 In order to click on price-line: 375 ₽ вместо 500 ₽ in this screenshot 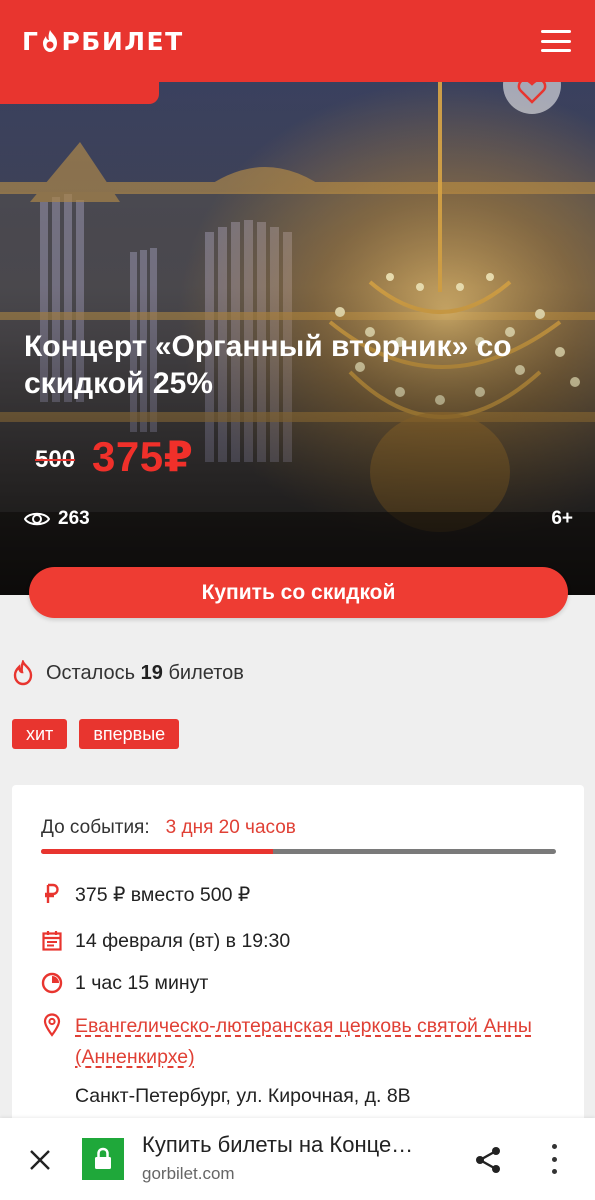, I will do `click(163, 895)`.